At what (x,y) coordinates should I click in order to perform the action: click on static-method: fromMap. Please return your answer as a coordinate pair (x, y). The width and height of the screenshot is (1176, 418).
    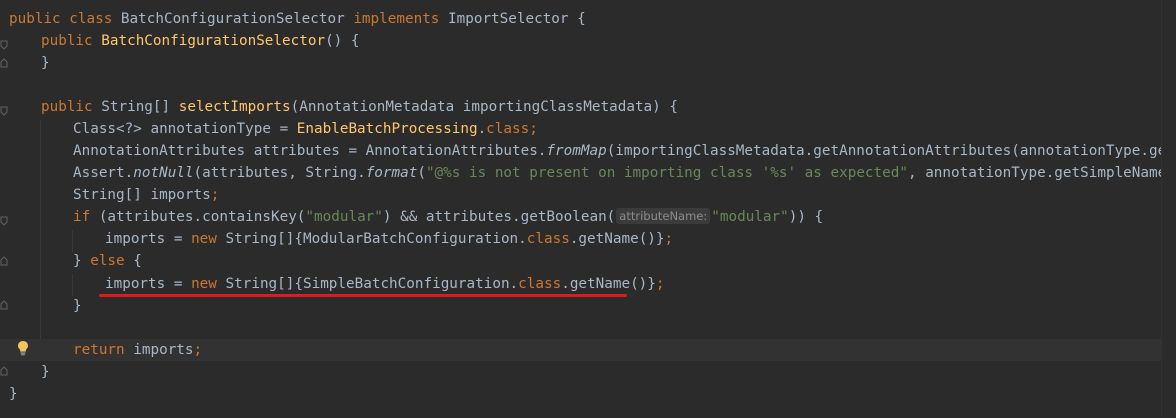
    Looking at the image, I should click on (576, 151).